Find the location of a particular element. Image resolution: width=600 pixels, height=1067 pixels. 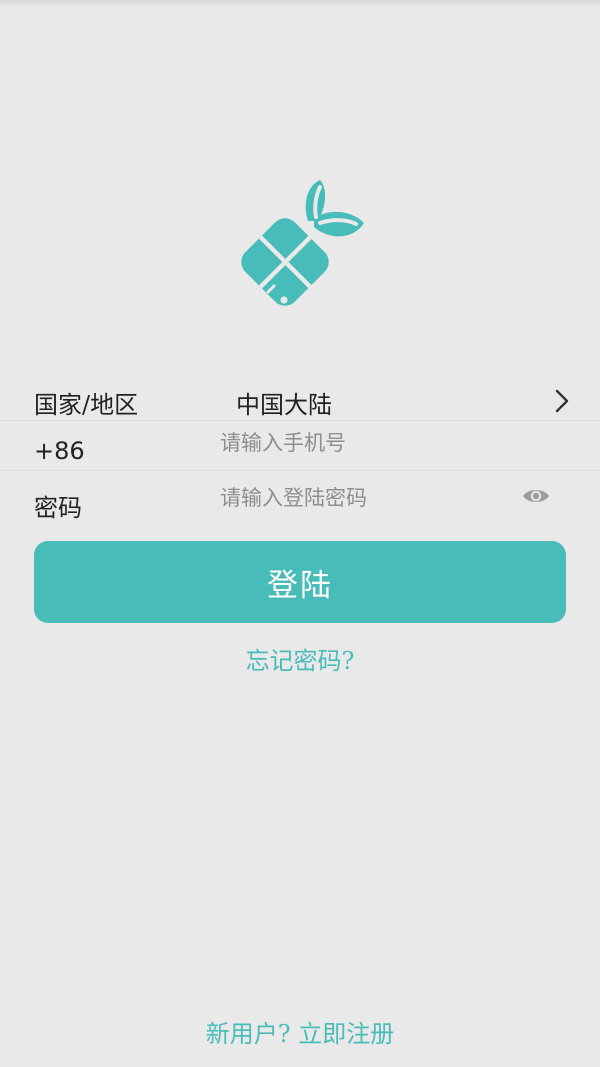

region-label: 国家/地区 is located at coordinates (86, 405).